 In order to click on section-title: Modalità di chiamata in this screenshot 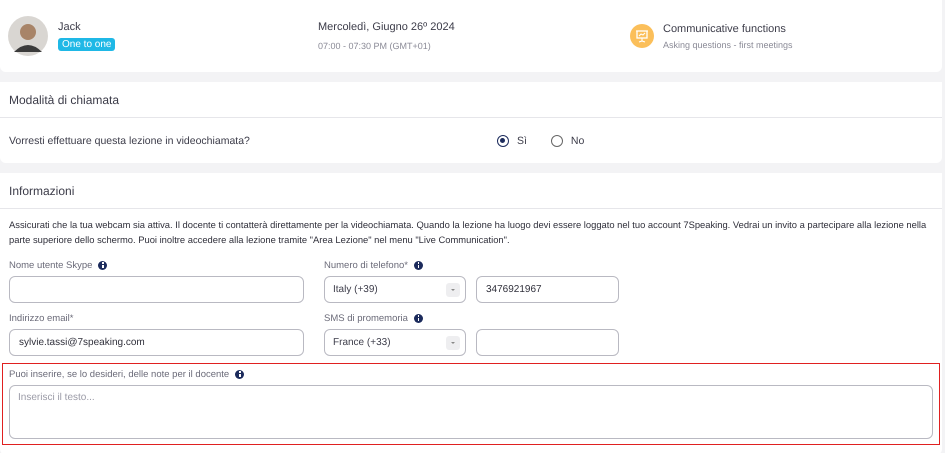, I will do `click(64, 99)`.